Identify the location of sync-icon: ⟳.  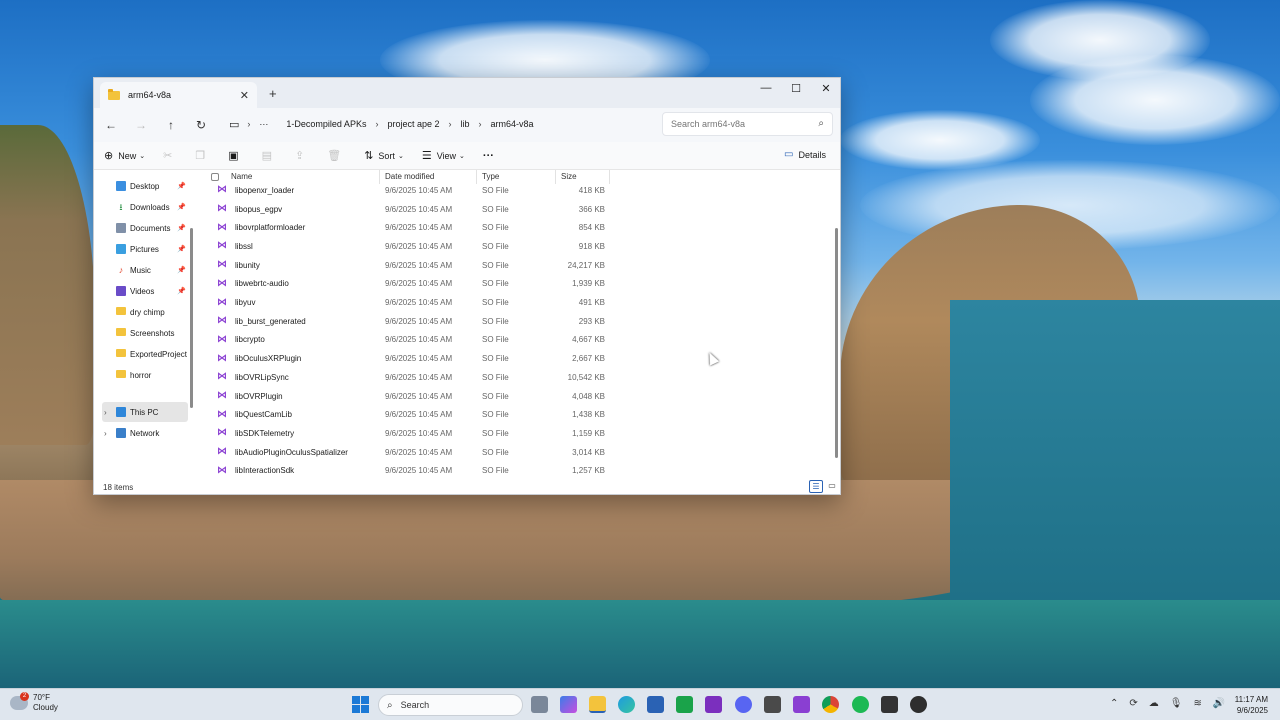
(1133, 703).